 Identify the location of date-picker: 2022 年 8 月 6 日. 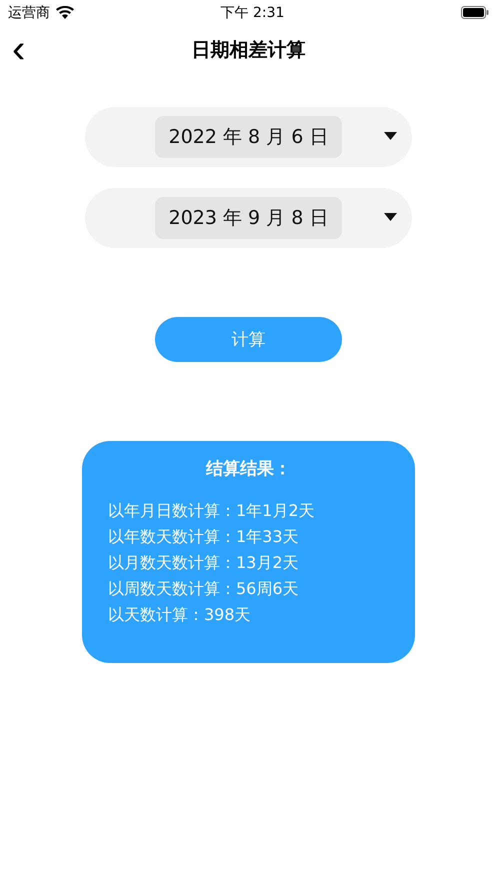
(248, 137).